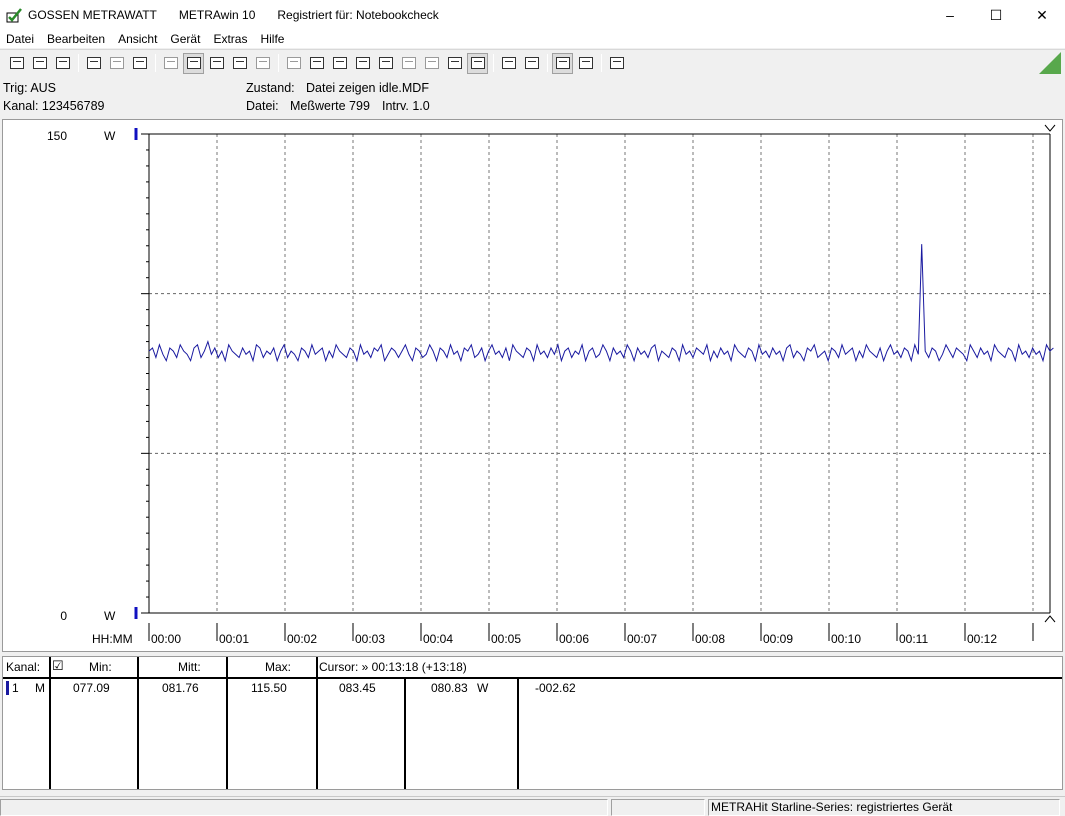 The height and width of the screenshot is (816, 1065). Describe the element at coordinates (30, 88) in the screenshot. I see `trigger-status: Trig: AUS` at that location.